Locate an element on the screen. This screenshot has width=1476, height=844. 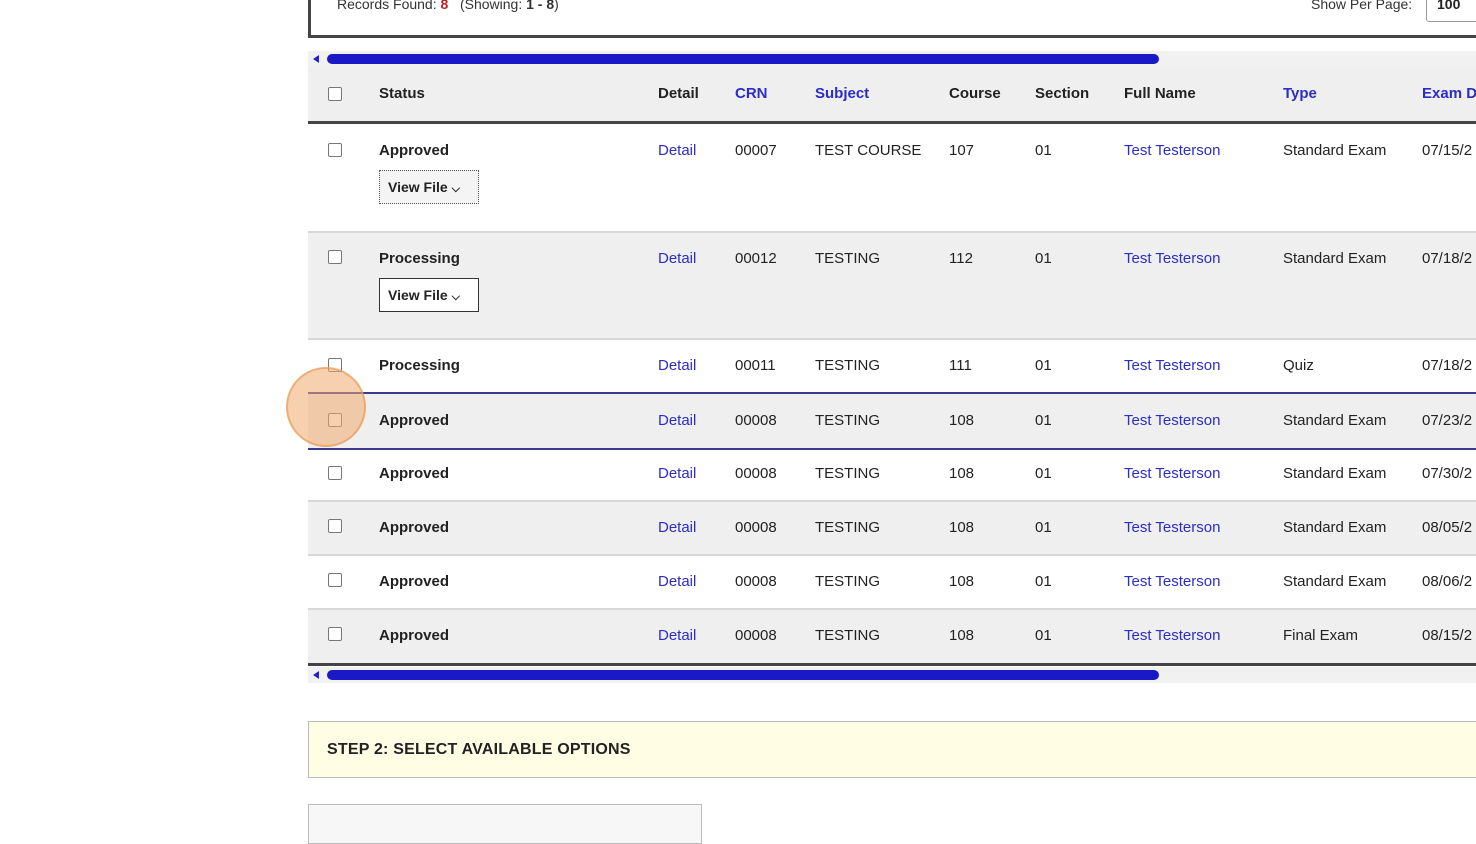
crn-cell: 00007 is located at coordinates (756, 150).